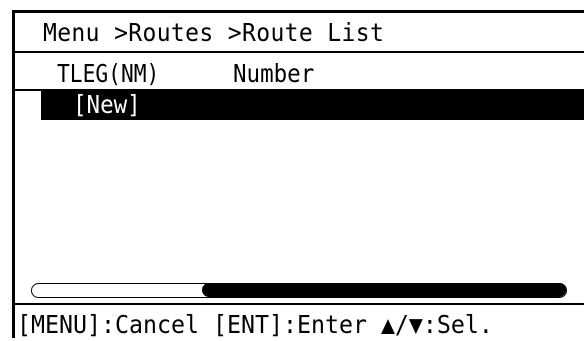  I want to click on title-bar: Menu >Routes >Route List, so click(299, 33).